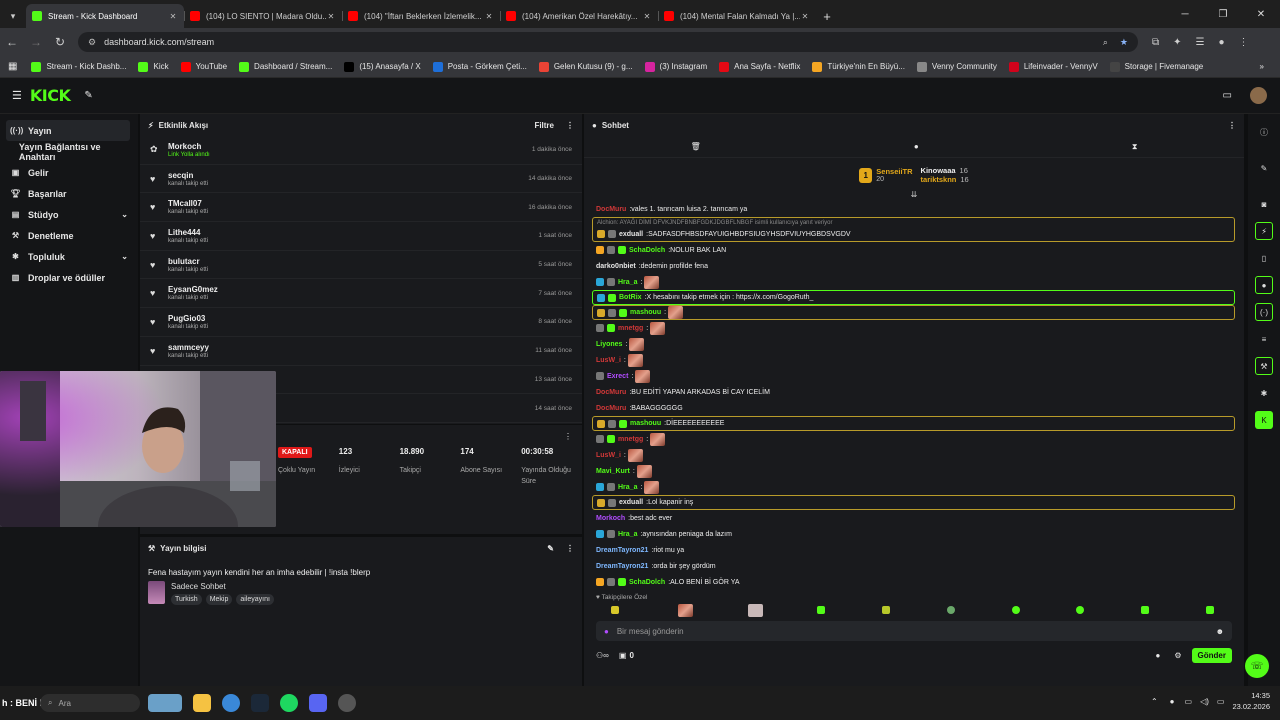 The width and height of the screenshot is (1280, 720). I want to click on chat-message: Mavi_Kurt:, so click(914, 471).